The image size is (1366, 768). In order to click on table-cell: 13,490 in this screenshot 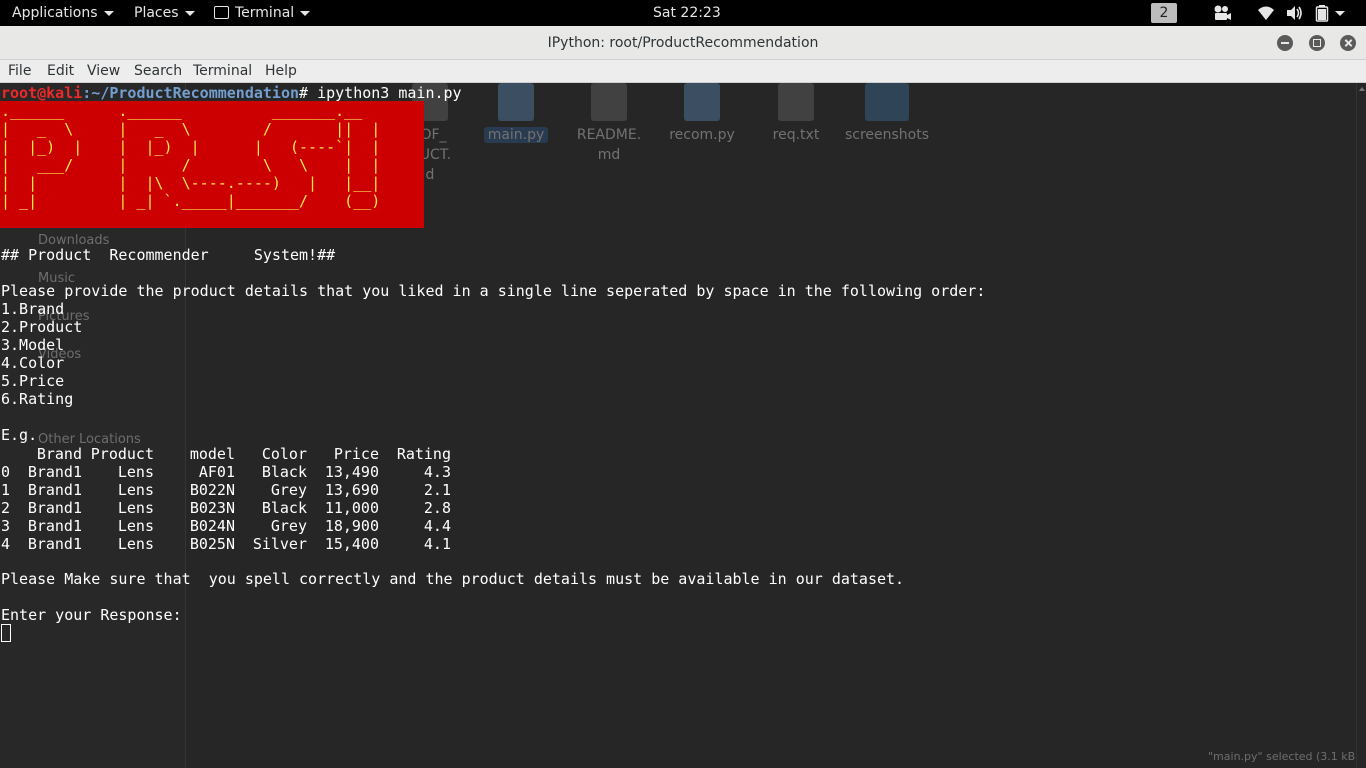, I will do `click(351, 472)`.